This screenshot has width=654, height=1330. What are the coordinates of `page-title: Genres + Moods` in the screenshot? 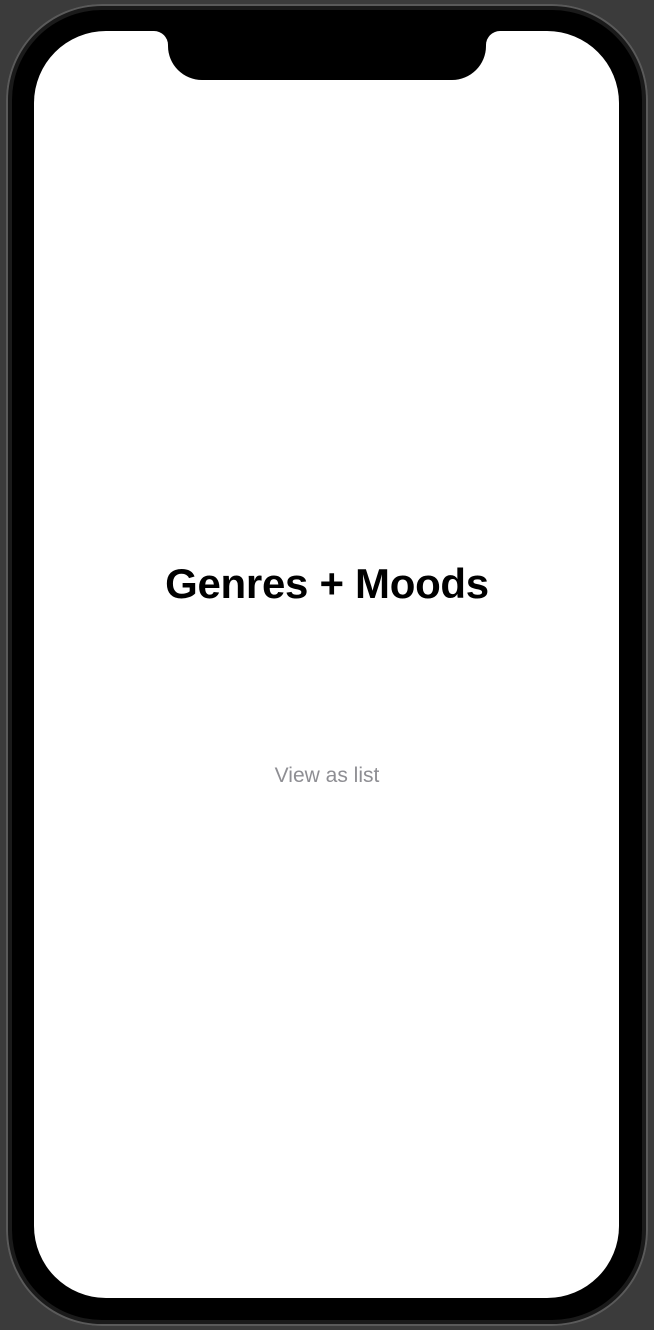 It's located at (327, 583).